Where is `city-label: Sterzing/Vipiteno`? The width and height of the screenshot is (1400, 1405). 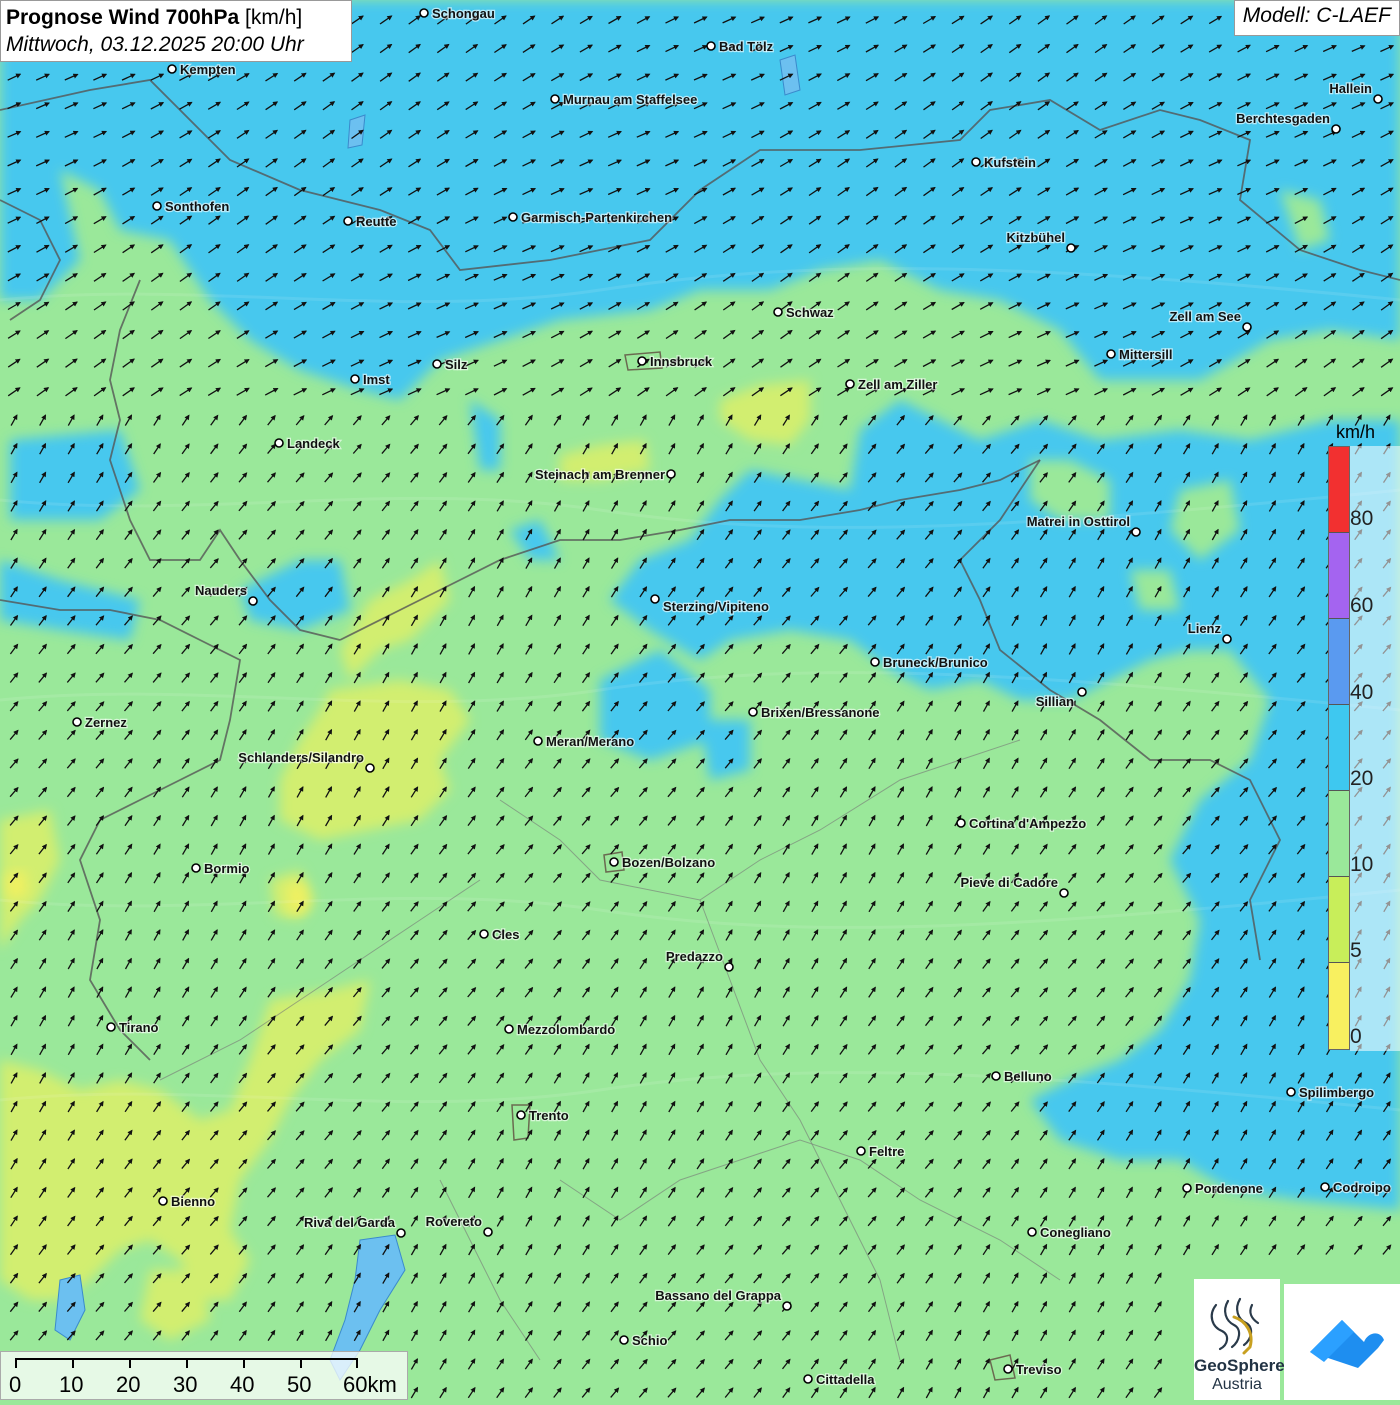 city-label: Sterzing/Vipiteno is located at coordinates (716, 606).